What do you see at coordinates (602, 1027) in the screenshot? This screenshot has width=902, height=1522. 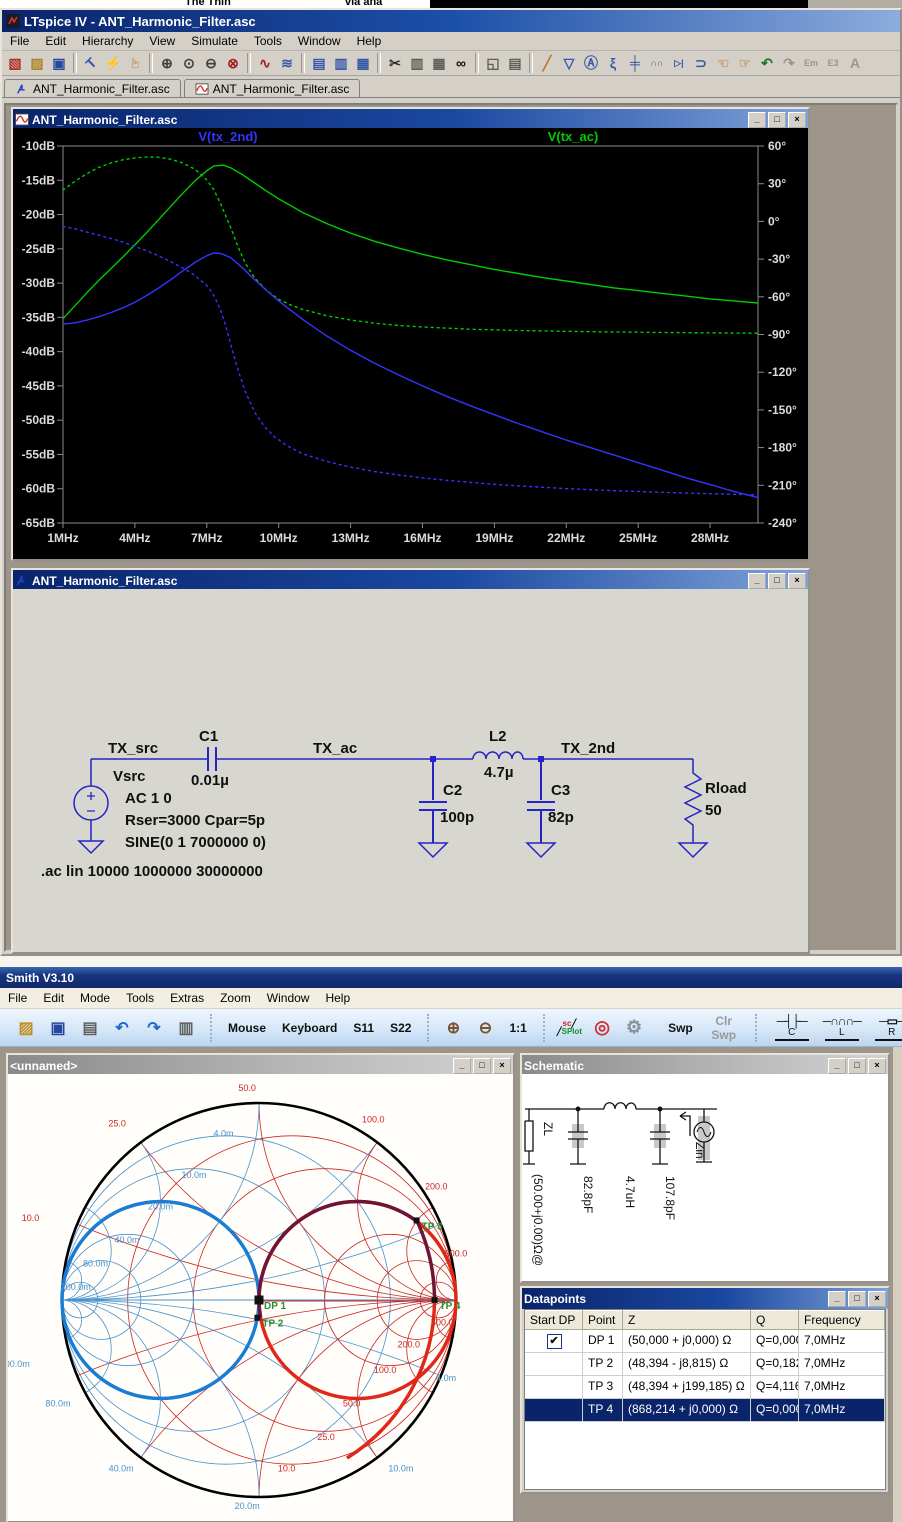 I see `target-circles-icon: ◎` at bounding box center [602, 1027].